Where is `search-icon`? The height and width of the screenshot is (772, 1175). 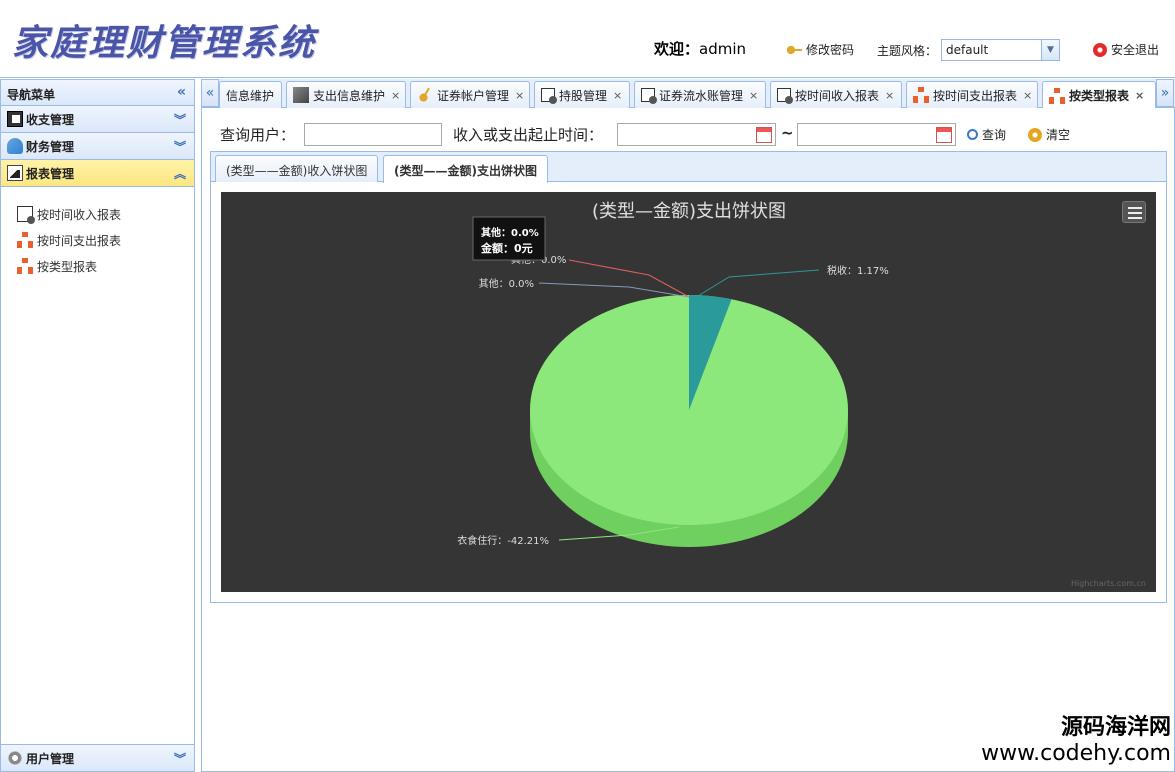 search-icon is located at coordinates (972, 134).